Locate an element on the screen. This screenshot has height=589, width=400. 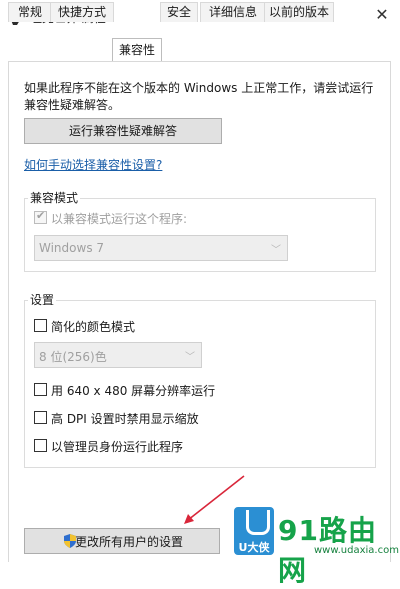
watermark: U大侠 91路由网 www.udaxia.com is located at coordinates (316, 546).